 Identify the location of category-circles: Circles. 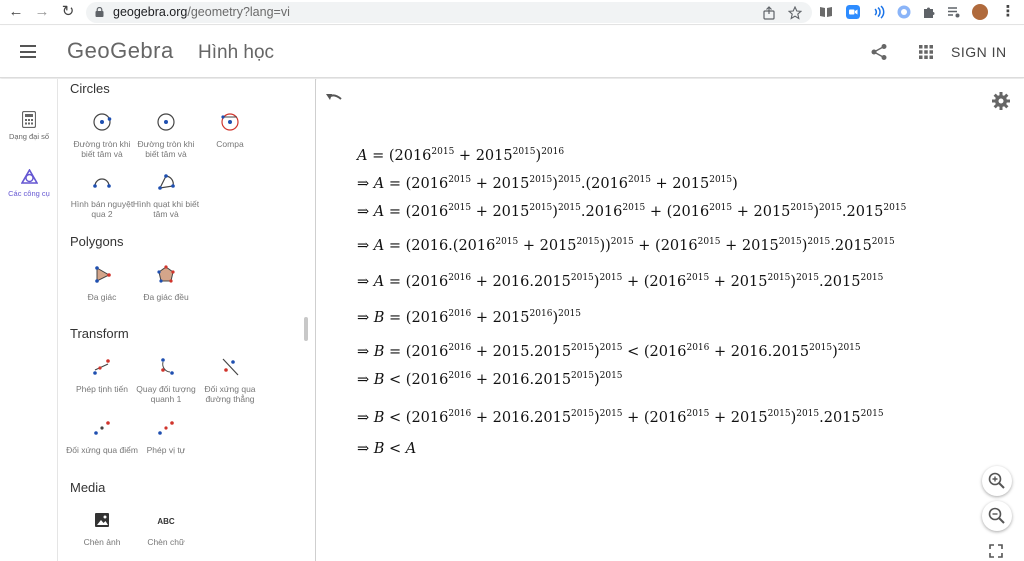
(90, 88).